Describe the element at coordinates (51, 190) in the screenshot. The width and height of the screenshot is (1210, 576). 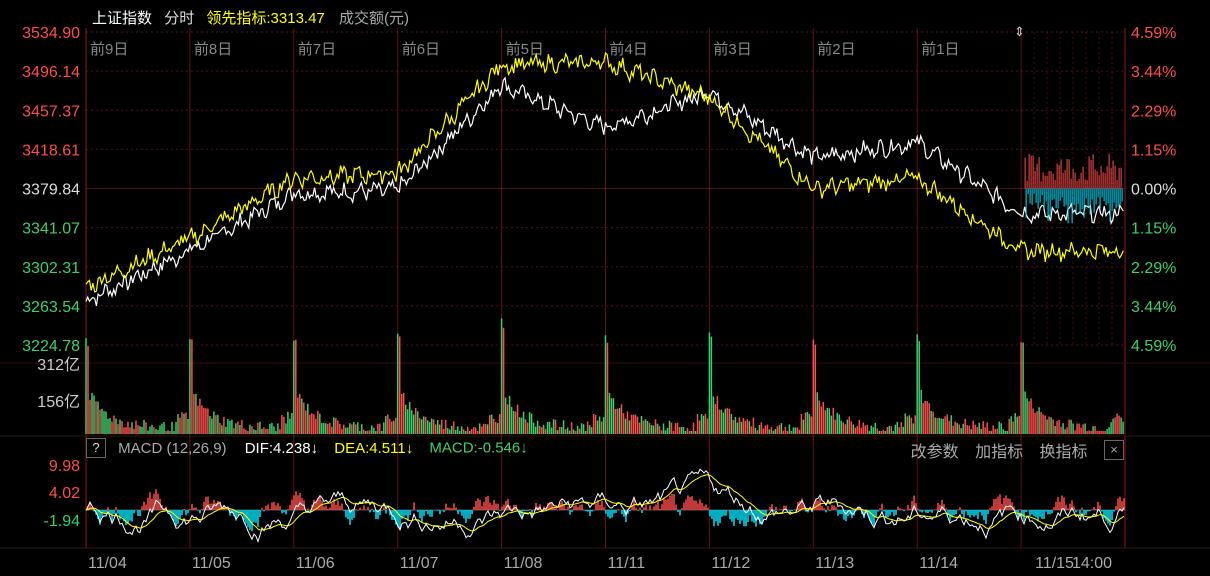
I see `price-tick-left: 3379.84` at that location.